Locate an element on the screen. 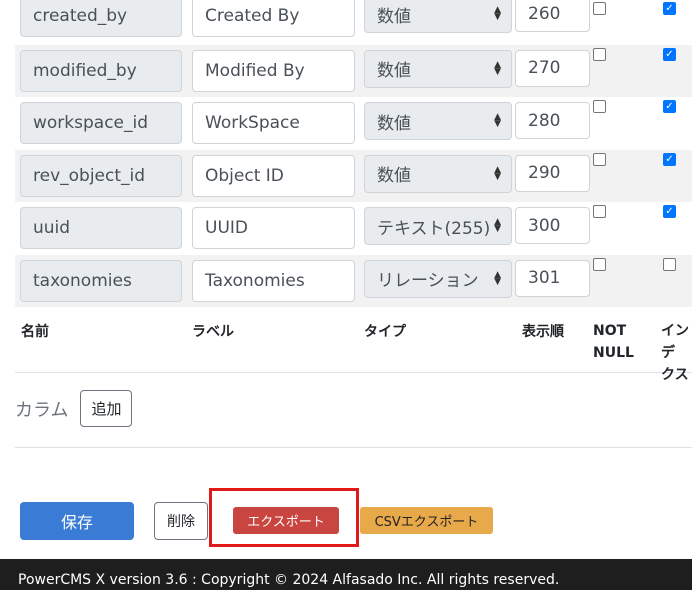 Image resolution: width=692 pixels, height=590 pixels. column-label-field: Taxonomies is located at coordinates (273, 280).